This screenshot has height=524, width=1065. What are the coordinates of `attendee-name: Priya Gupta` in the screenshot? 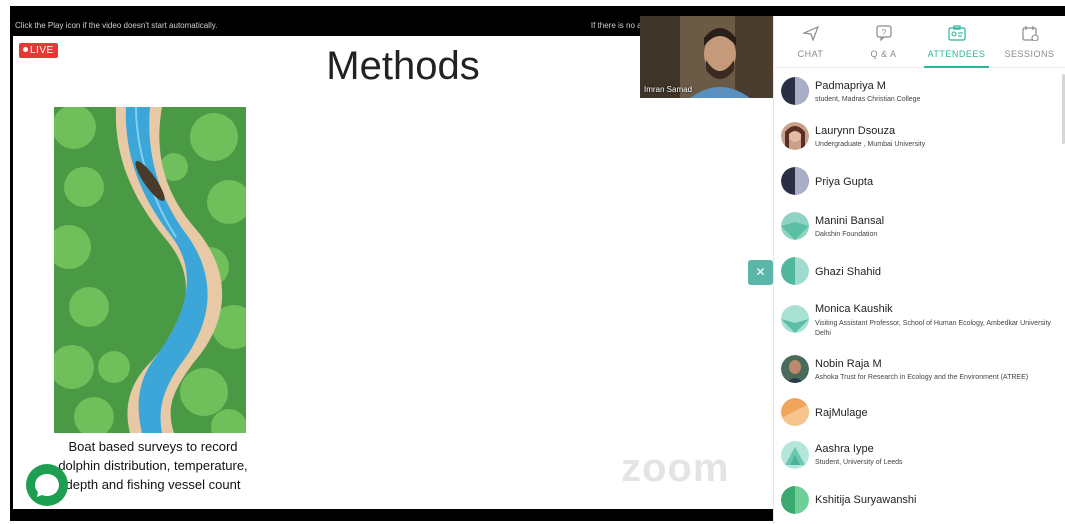 It's located at (844, 182).